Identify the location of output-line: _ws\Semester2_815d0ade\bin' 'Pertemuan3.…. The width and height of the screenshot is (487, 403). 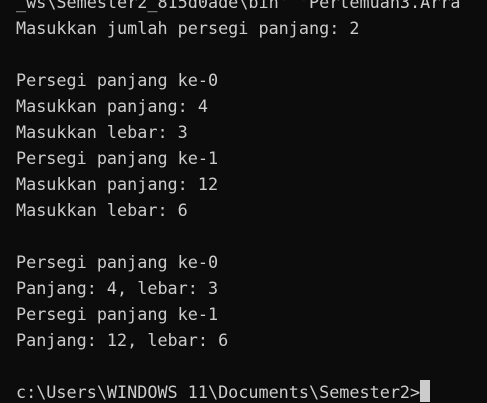
(238, 6).